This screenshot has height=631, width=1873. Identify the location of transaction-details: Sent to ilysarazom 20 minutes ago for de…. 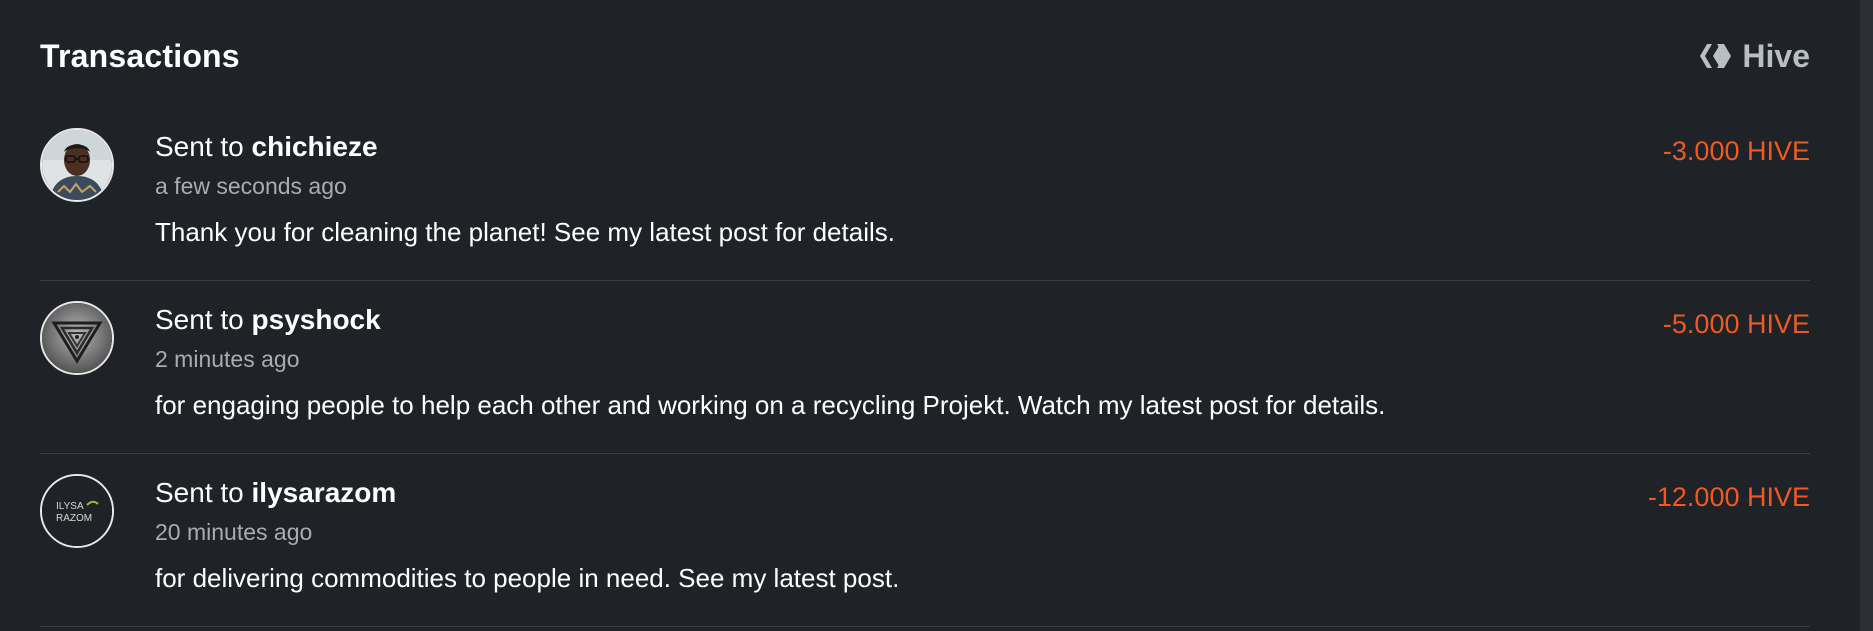
(852, 535).